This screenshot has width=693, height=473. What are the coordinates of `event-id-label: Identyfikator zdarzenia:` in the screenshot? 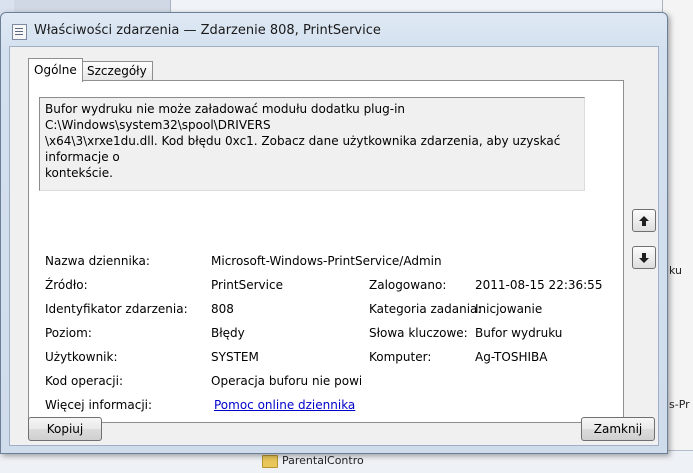 It's located at (116, 309).